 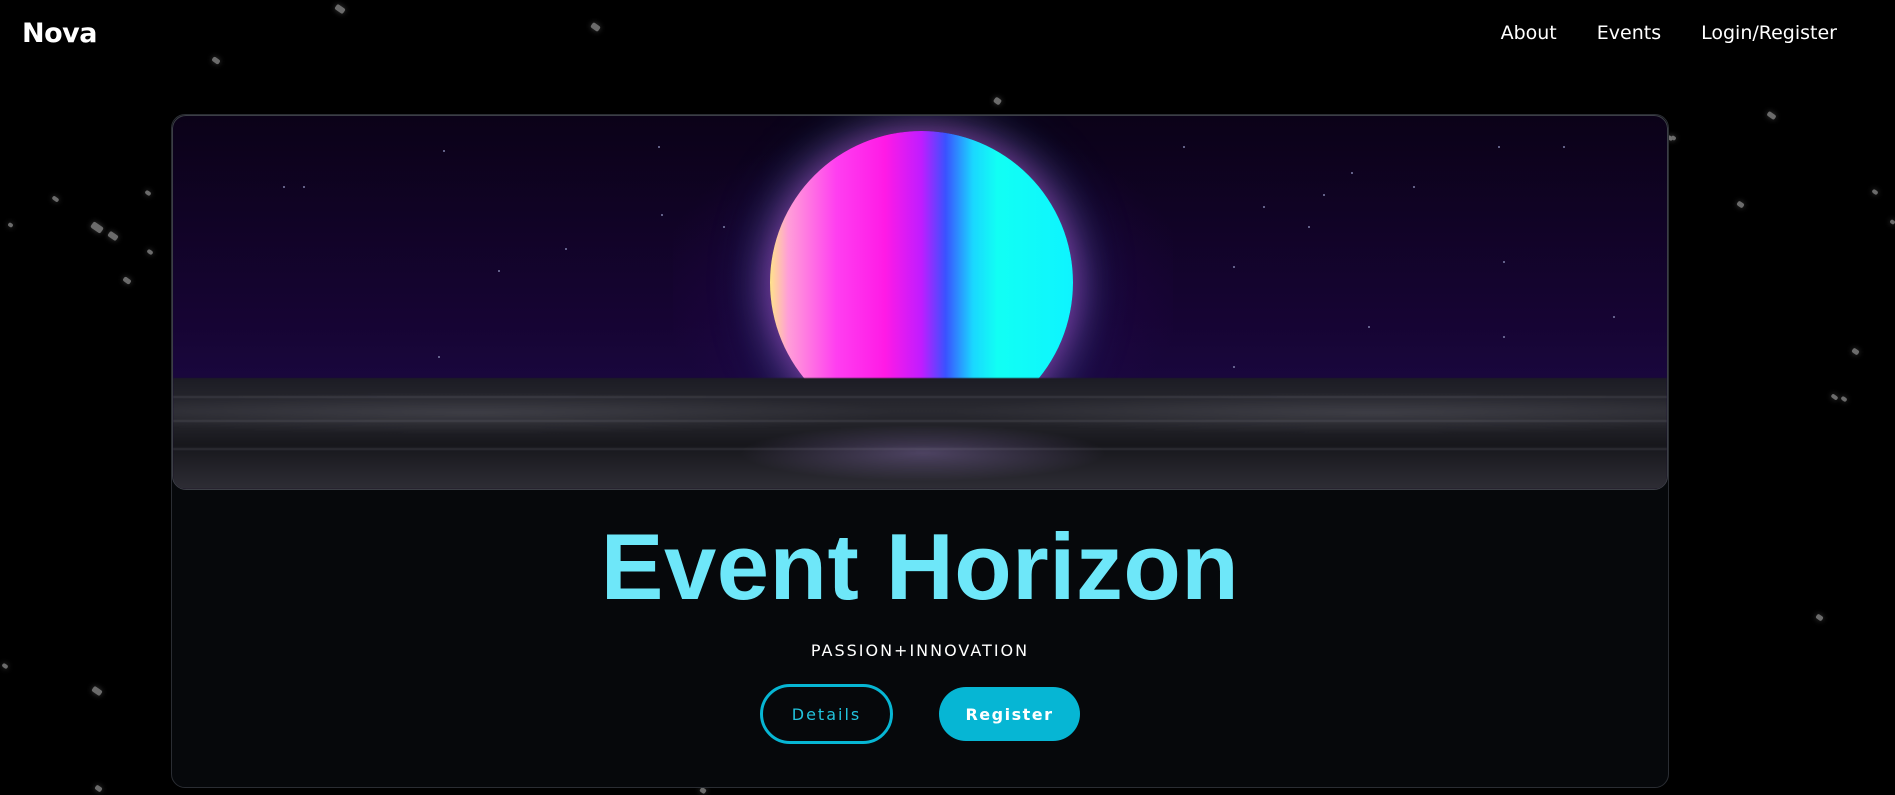 I want to click on event-actions: Details Register, so click(x=920, y=714).